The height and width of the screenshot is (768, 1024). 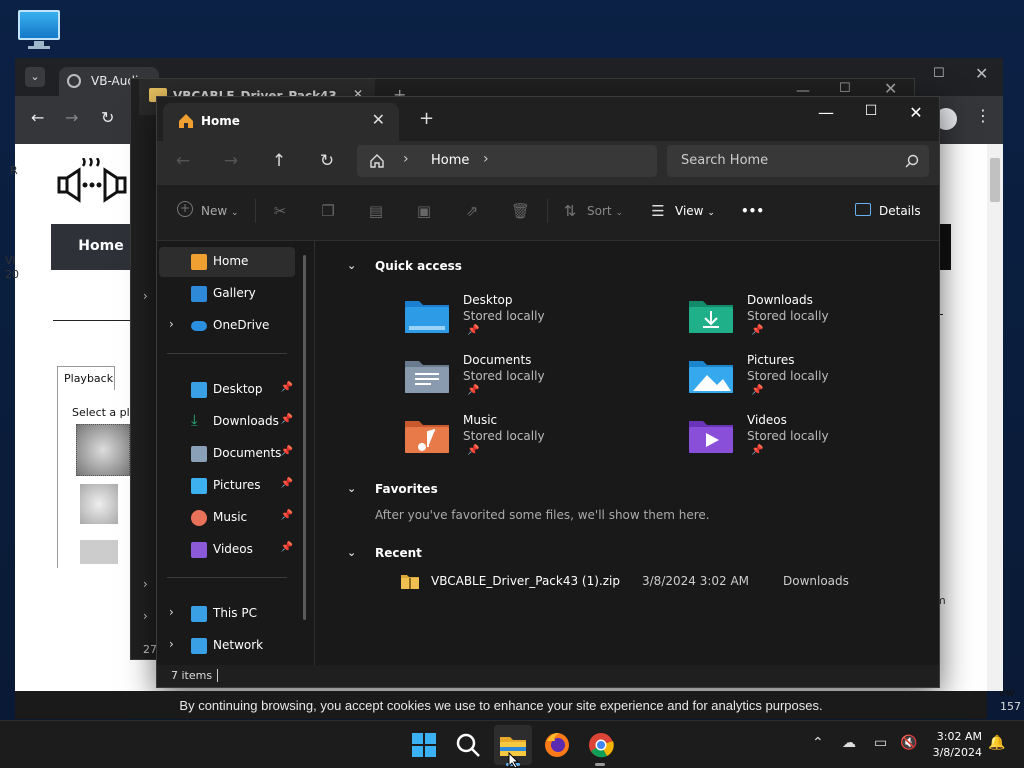 I want to click on nav-item-network: › Network, so click(x=227, y=646).